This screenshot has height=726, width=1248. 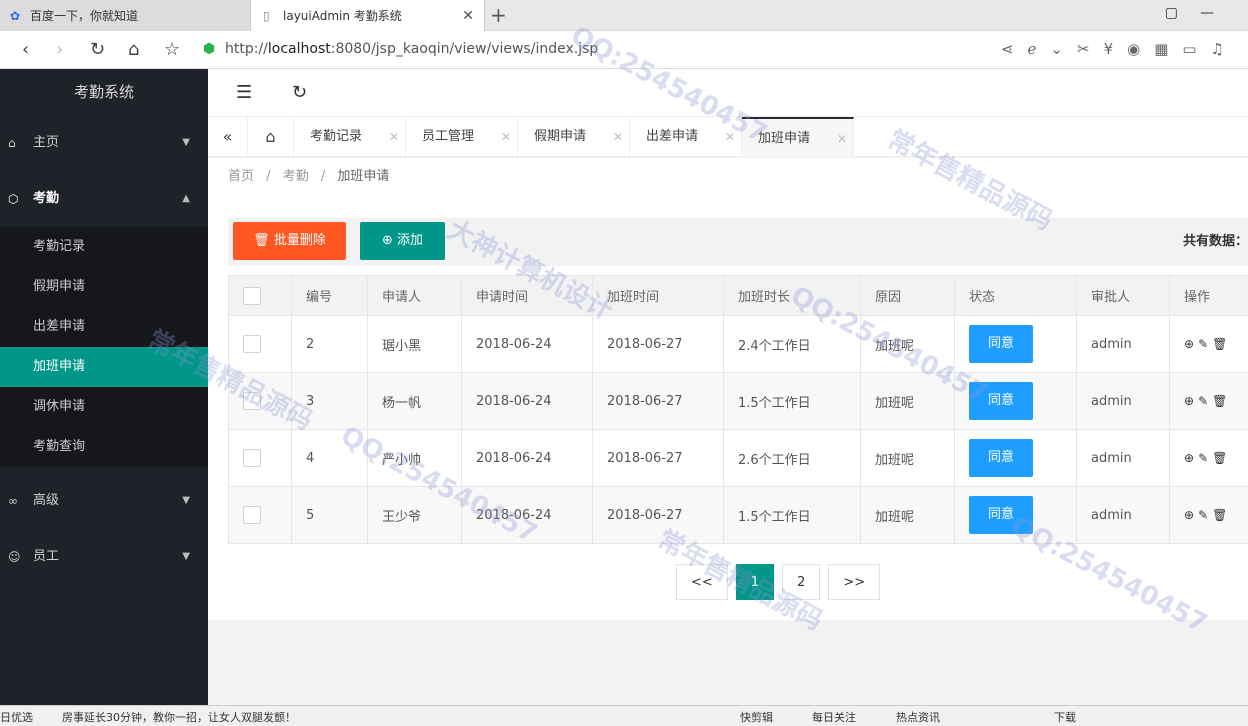 I want to click on taskbar-item: 下载, so click(x=1065, y=717).